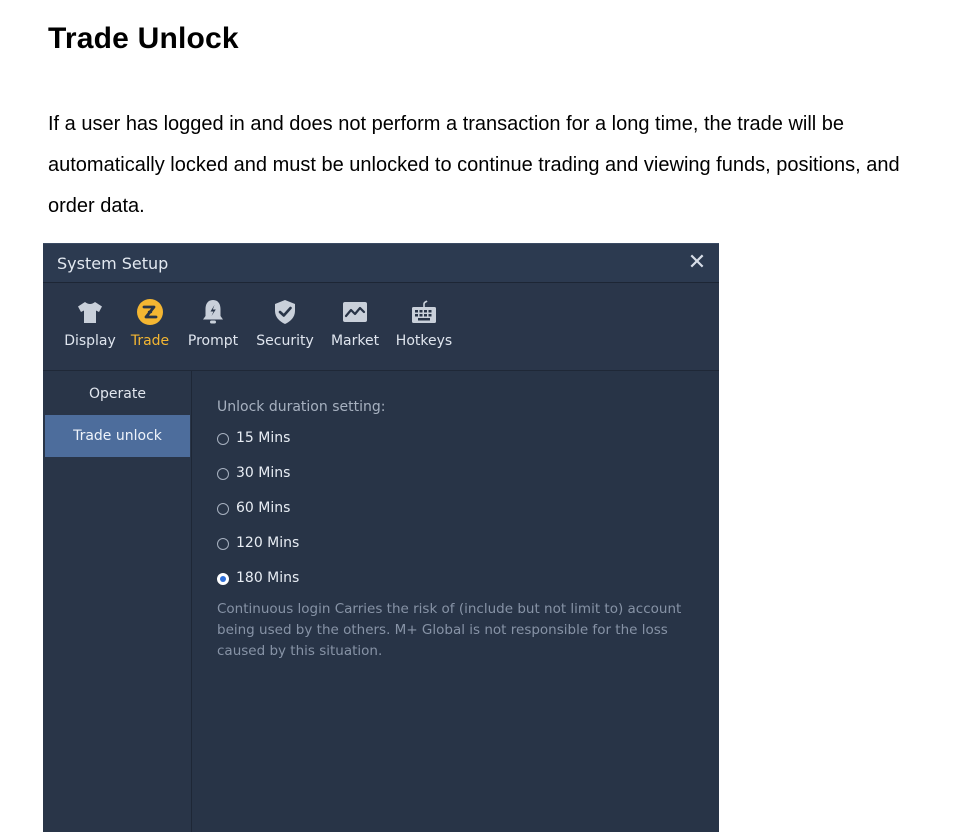 The width and height of the screenshot is (980, 832). What do you see at coordinates (213, 341) in the screenshot?
I see `tab-prompt-label: Prompt` at bounding box center [213, 341].